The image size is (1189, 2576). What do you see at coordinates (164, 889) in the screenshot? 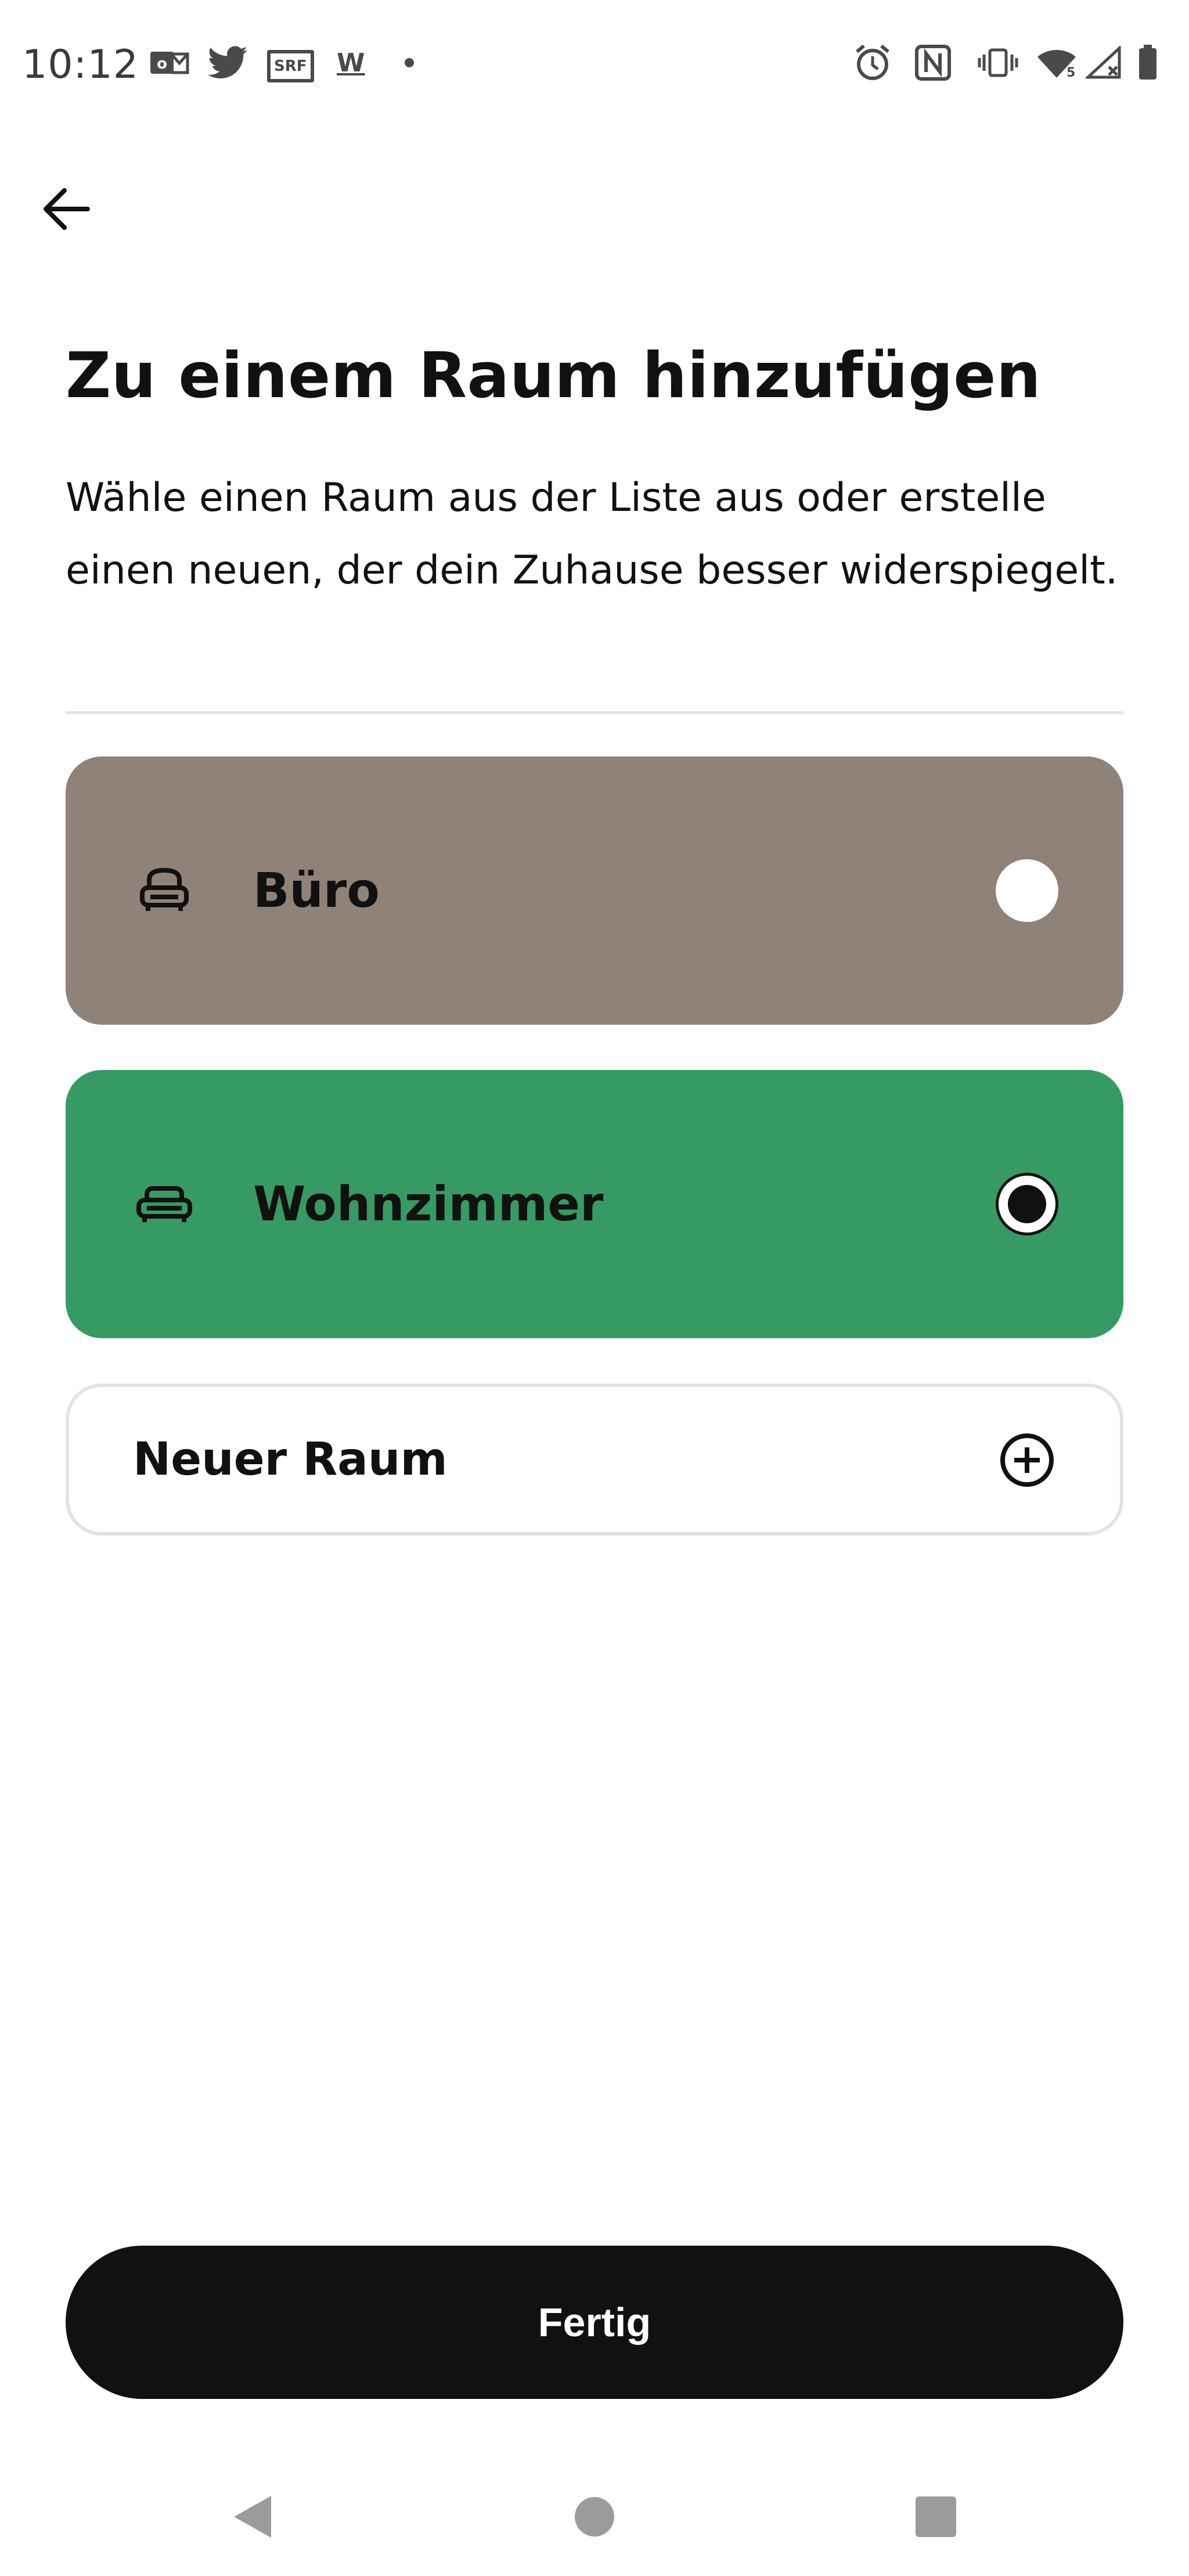
I see `armchair-icon` at bounding box center [164, 889].